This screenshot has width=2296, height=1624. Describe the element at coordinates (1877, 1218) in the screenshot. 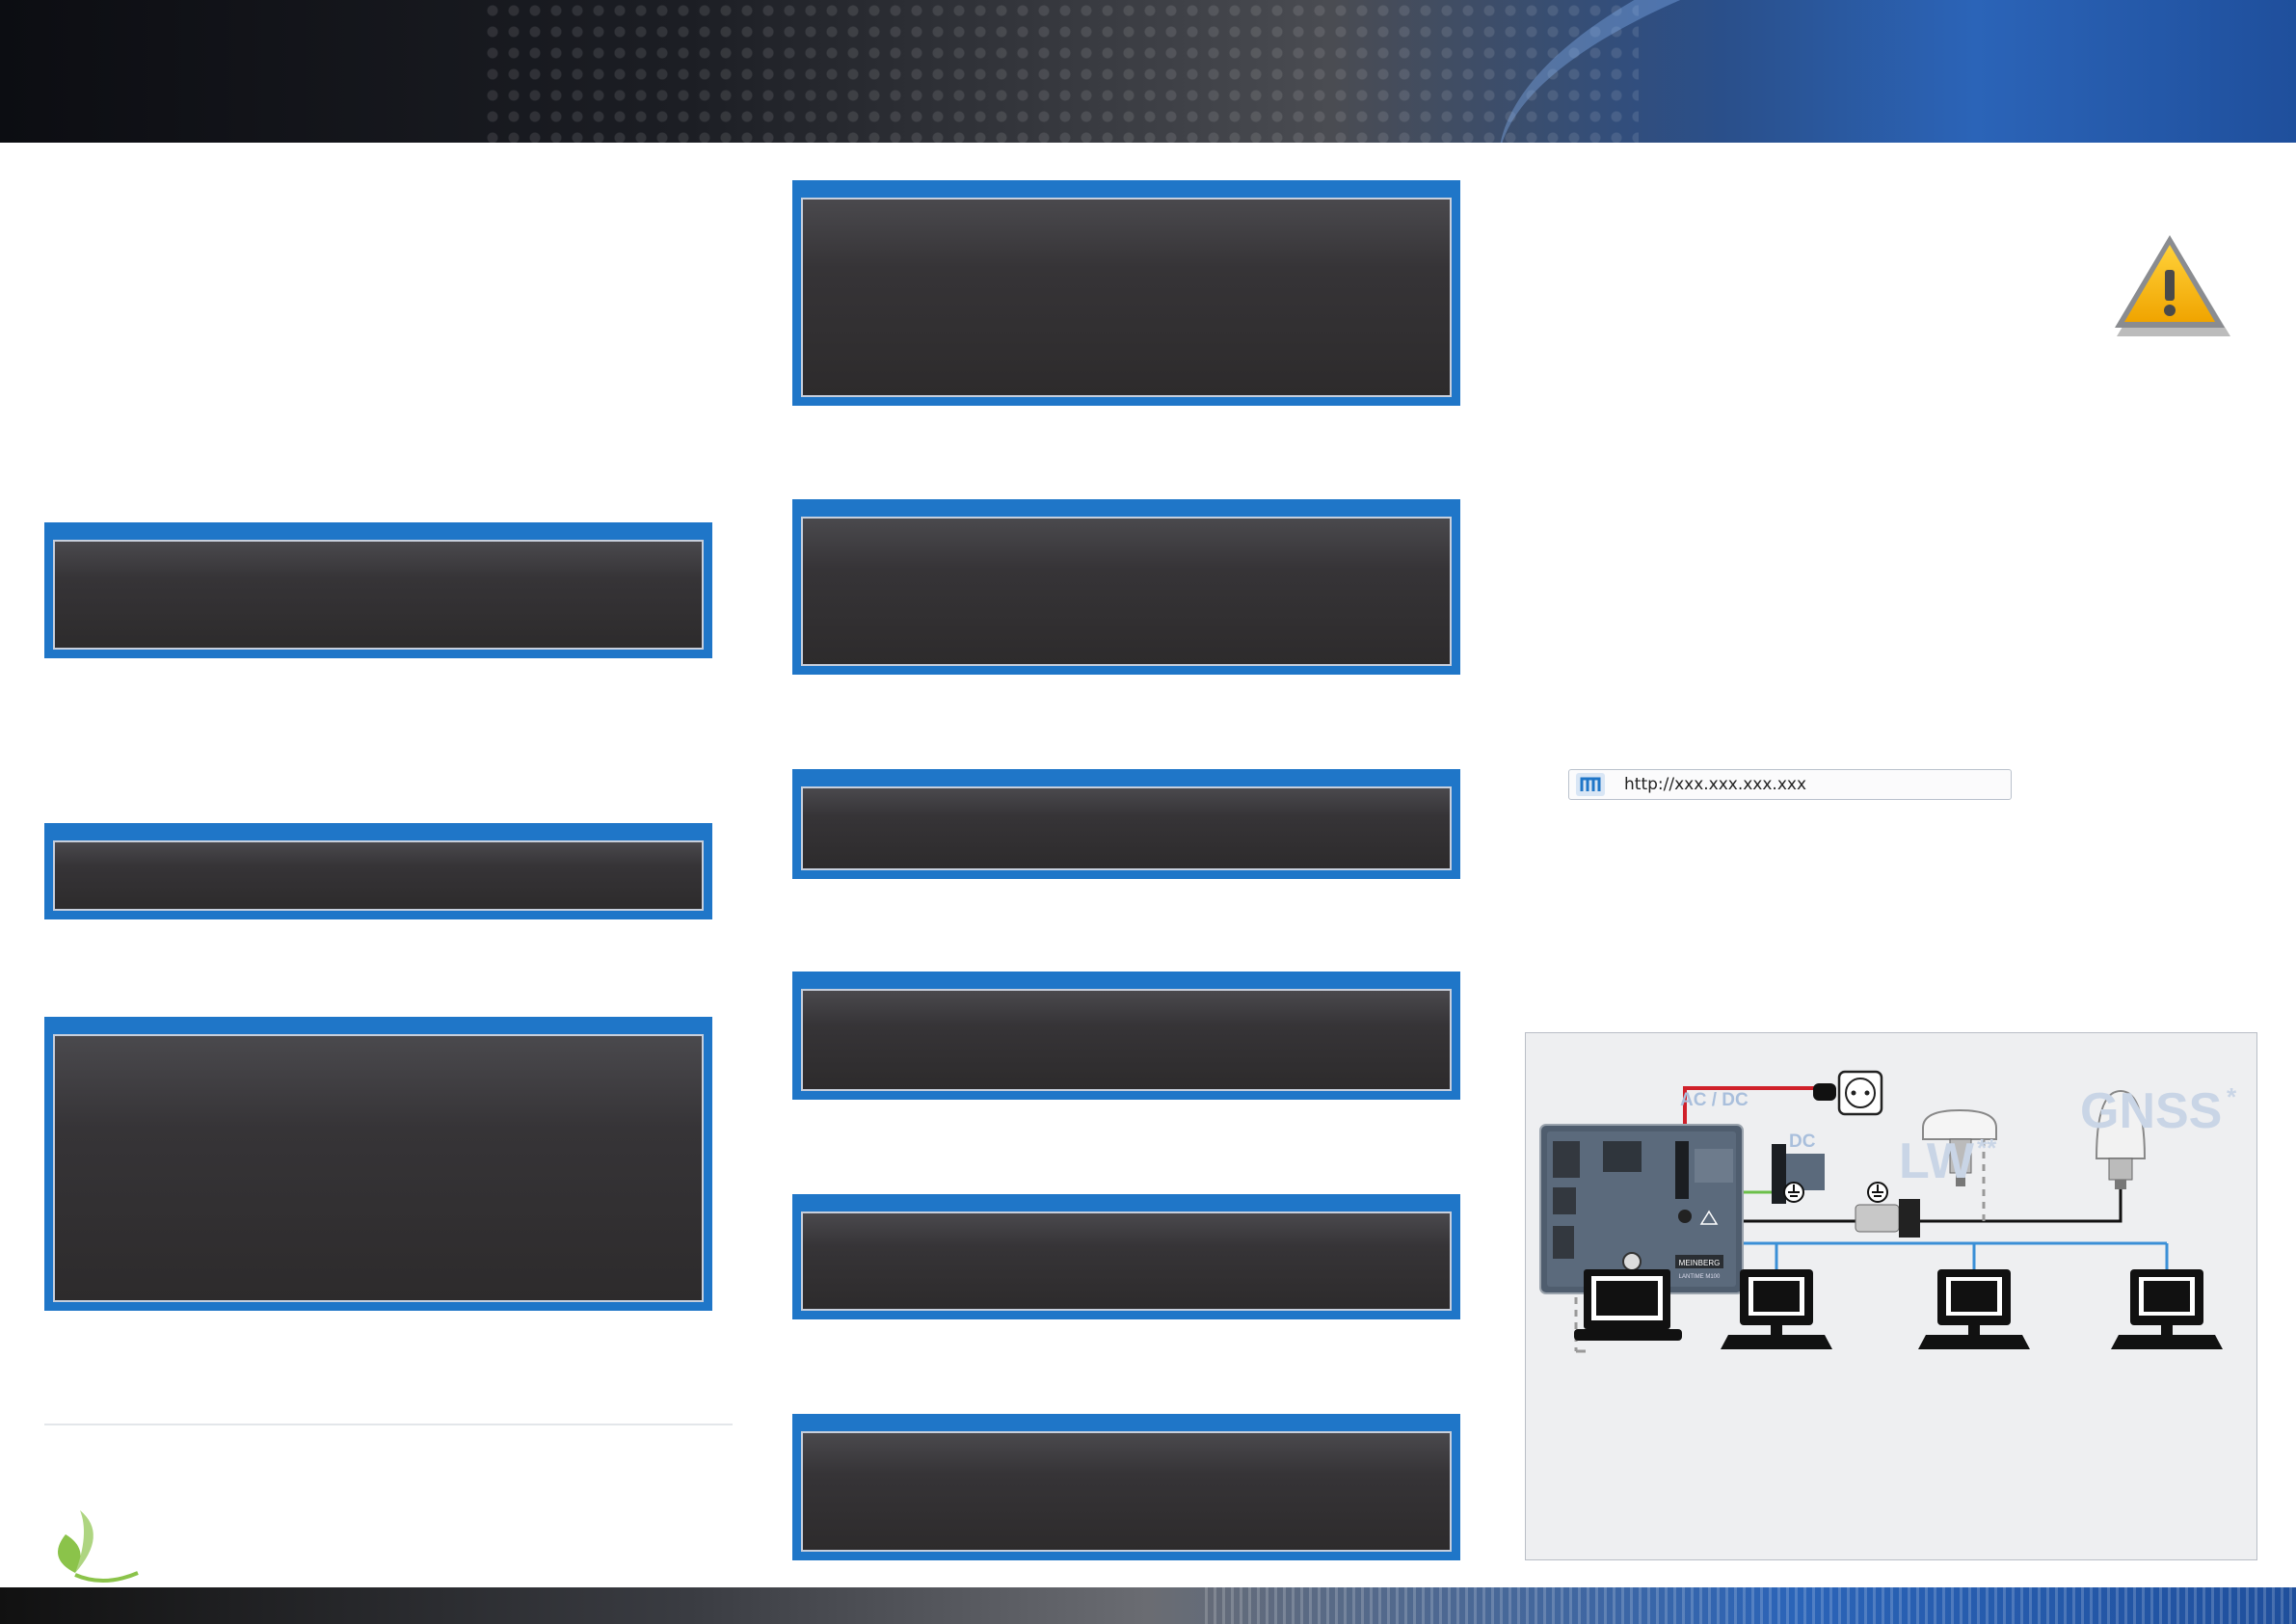

I see `surge-protector` at that location.